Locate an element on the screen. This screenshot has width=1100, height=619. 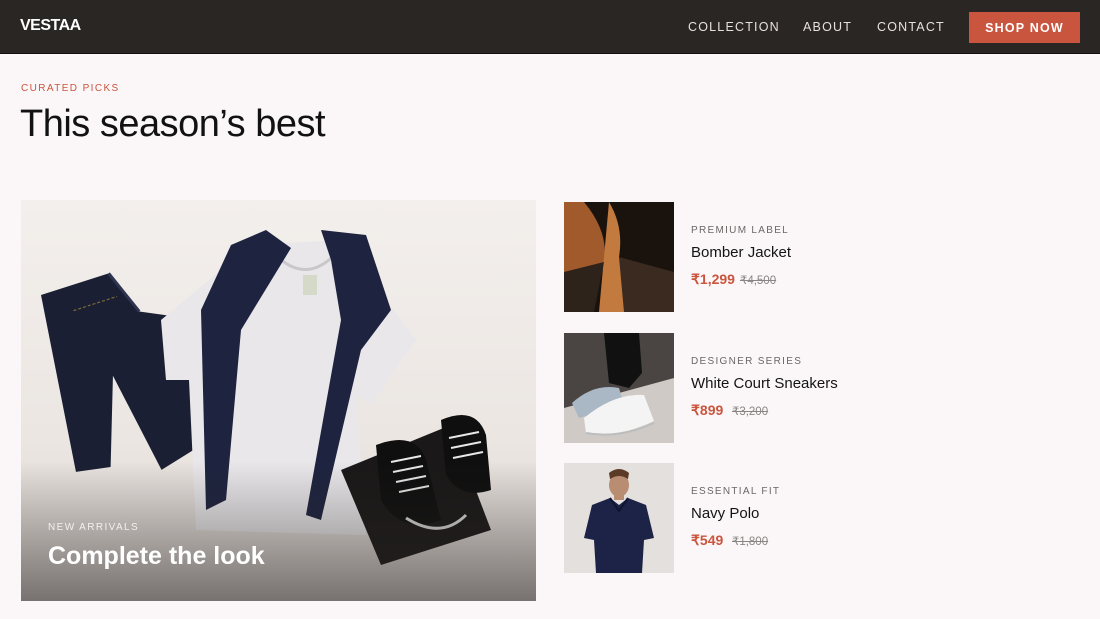
nav-link-about: ABOUT is located at coordinates (827, 27).